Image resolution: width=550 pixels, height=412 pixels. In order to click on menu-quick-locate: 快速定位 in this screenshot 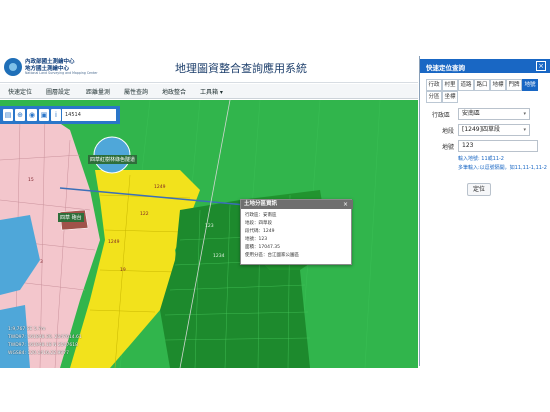, I will do `click(20, 91)`.